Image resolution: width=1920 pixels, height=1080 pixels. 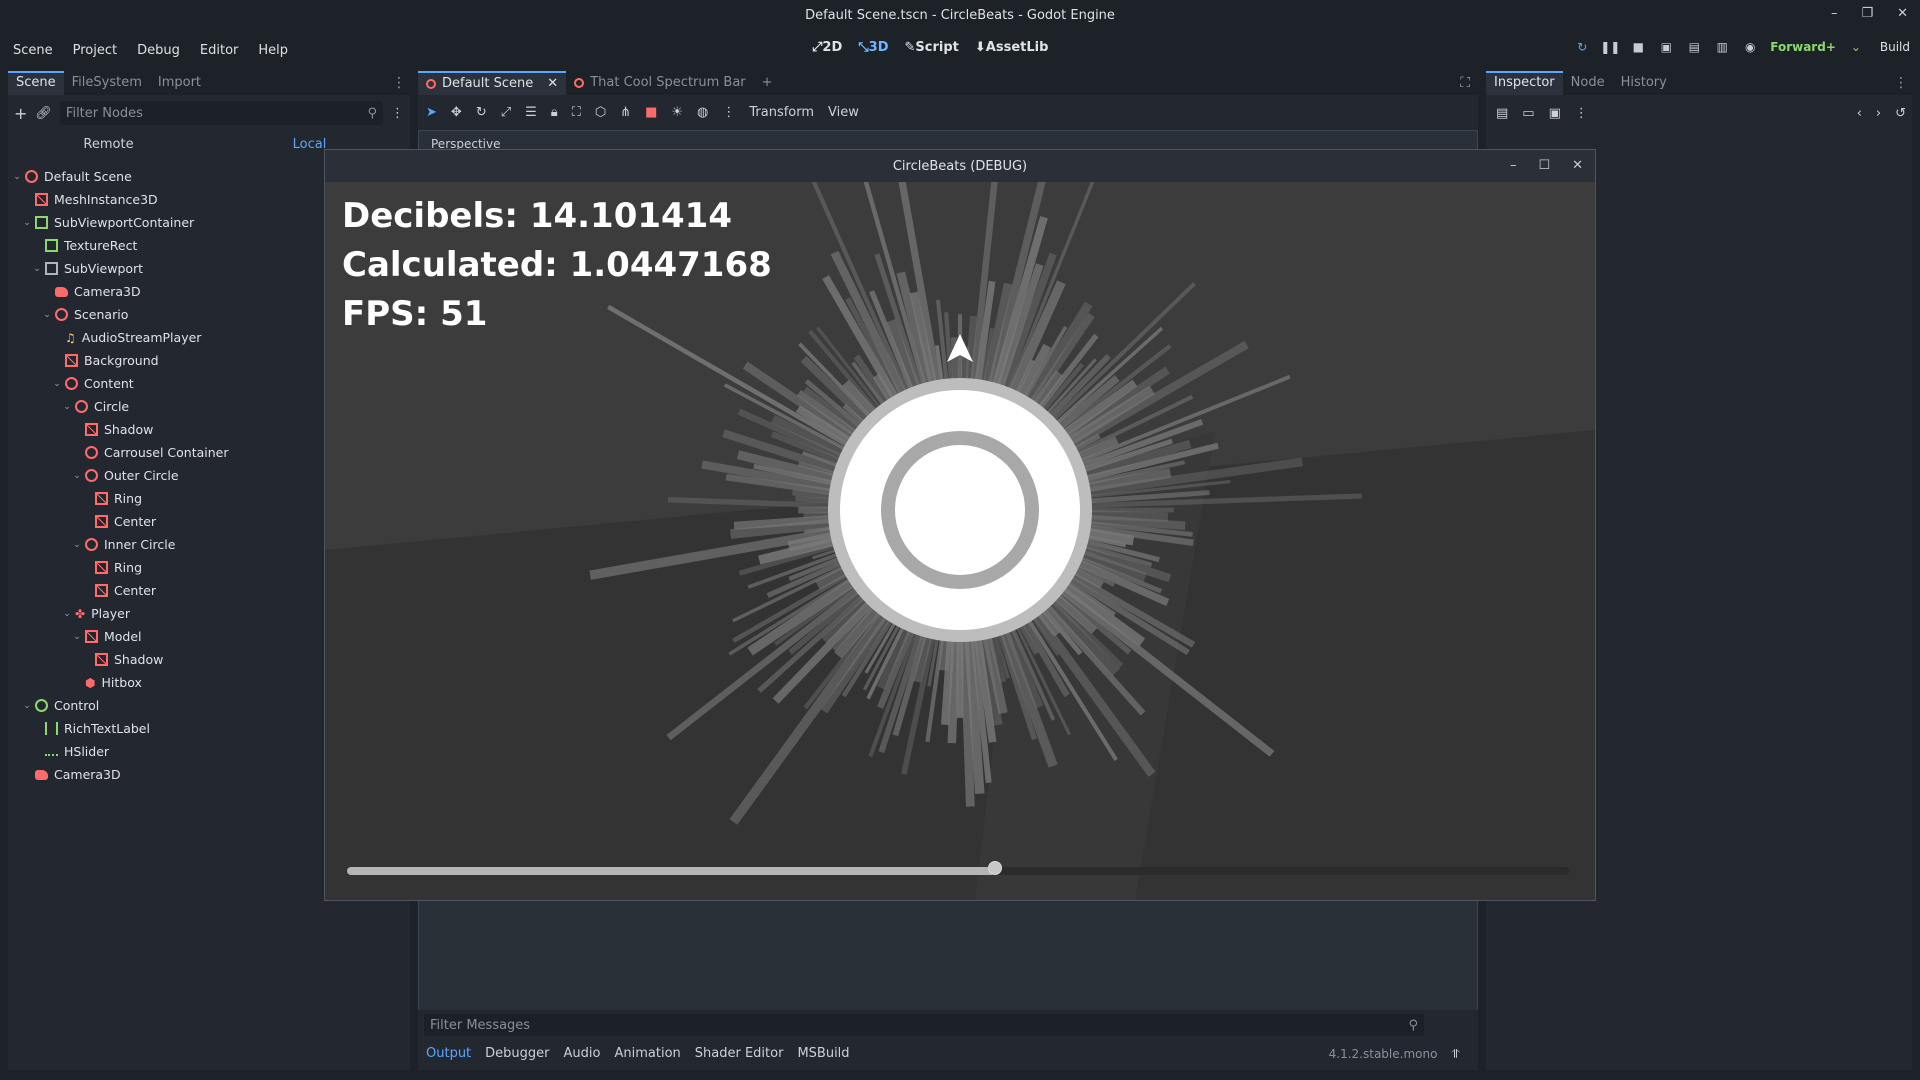 I want to click on move-tool-icon: ✥, so click(x=456, y=112).